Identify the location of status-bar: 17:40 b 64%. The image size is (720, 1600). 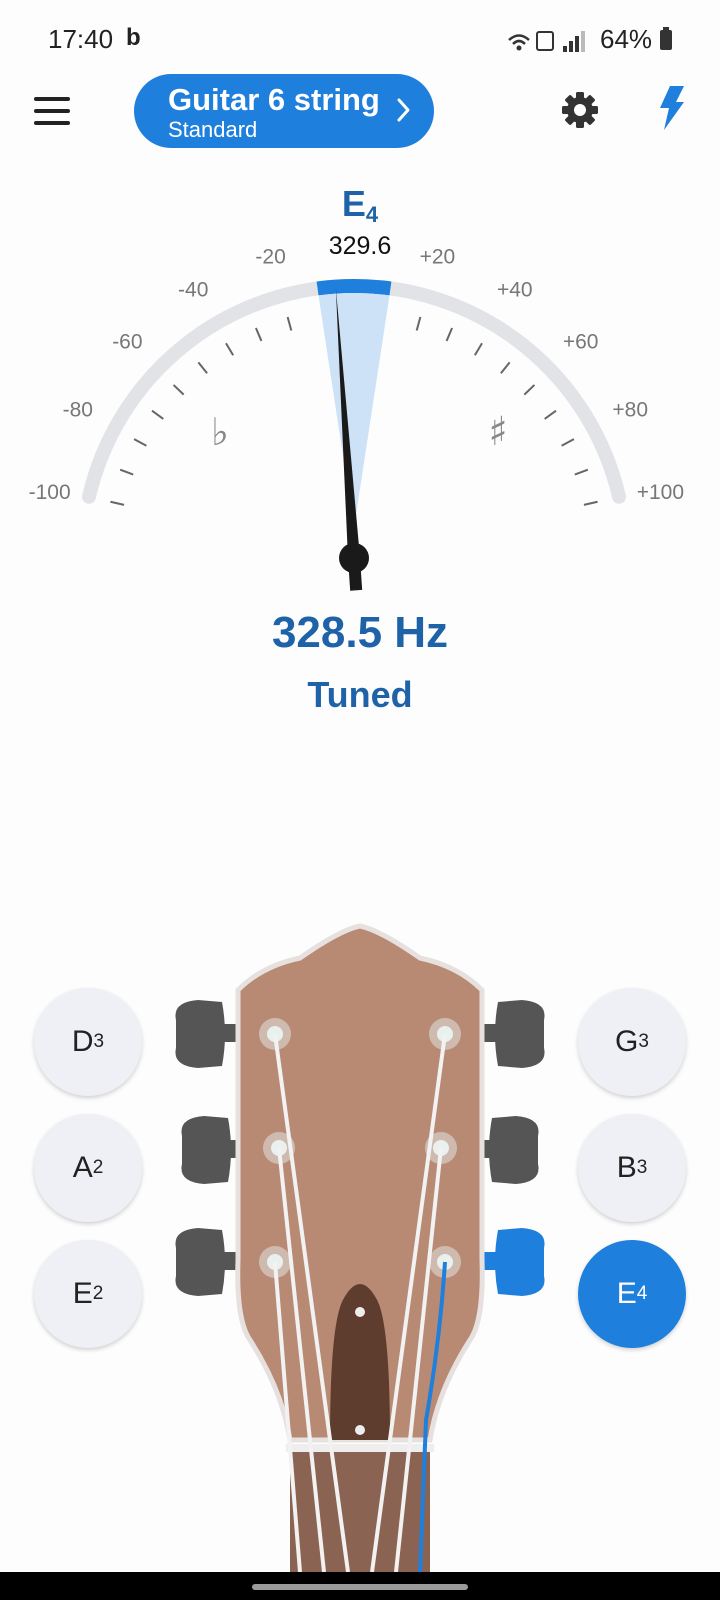
(360, 40).